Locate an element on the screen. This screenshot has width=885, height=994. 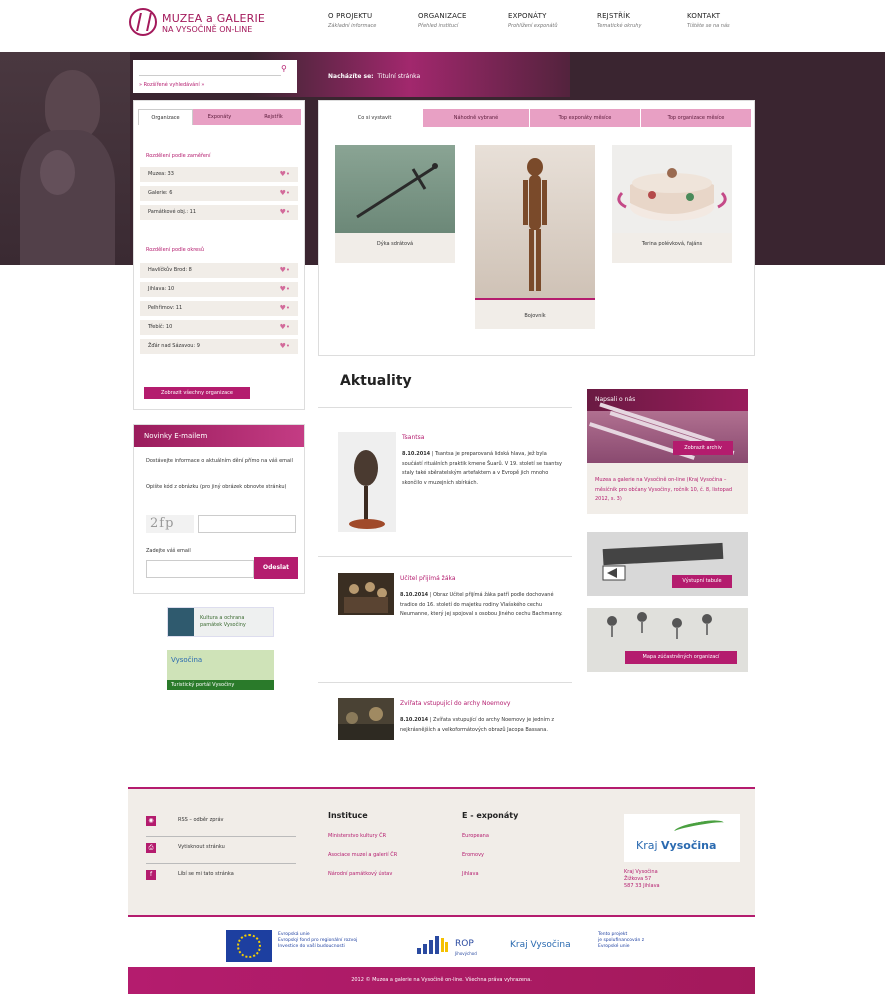
map-promo: Mapa zúčastněných organizací is located at coordinates (667, 640).